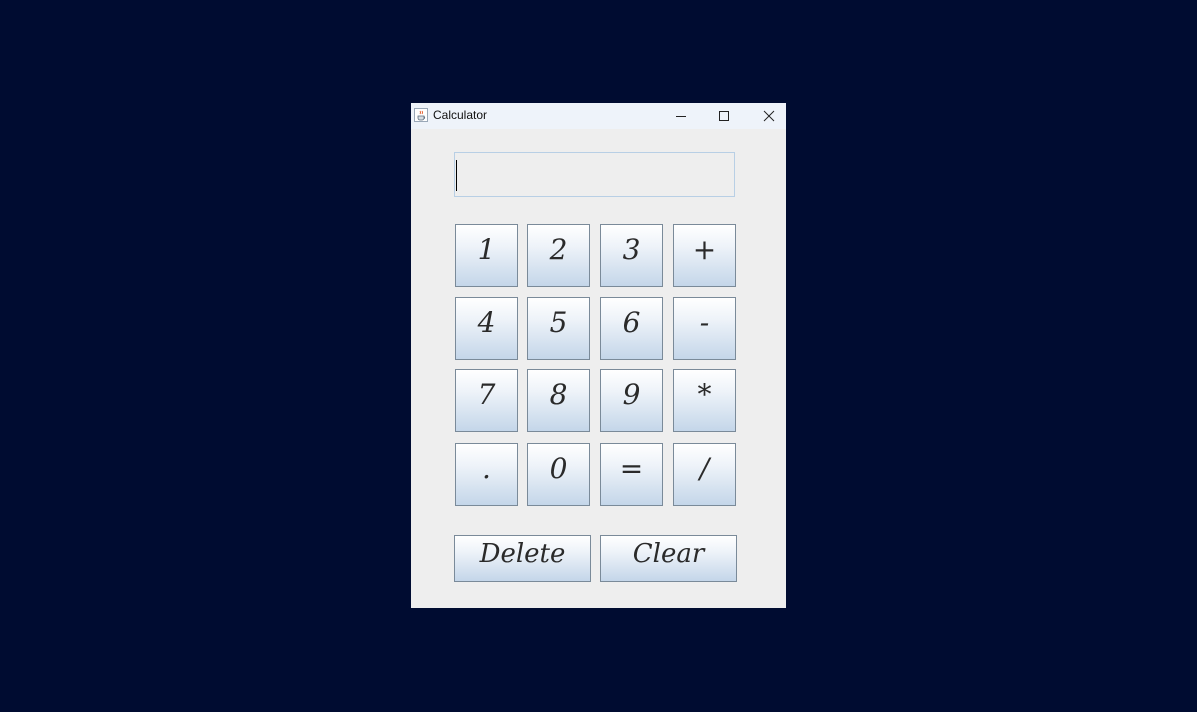 Image resolution: width=1197 pixels, height=712 pixels. Describe the element at coordinates (558, 255) in the screenshot. I see `key-2: 2` at that location.